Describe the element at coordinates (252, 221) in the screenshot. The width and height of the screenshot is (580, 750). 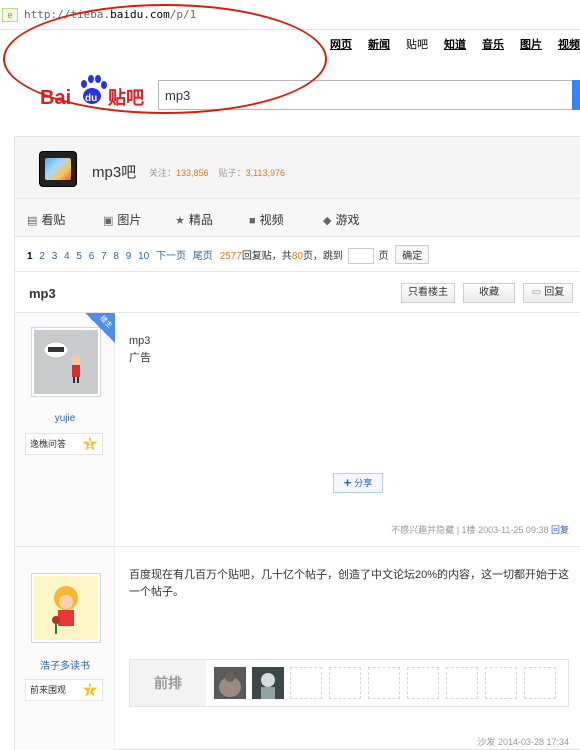
I see `video-icon: ■` at that location.